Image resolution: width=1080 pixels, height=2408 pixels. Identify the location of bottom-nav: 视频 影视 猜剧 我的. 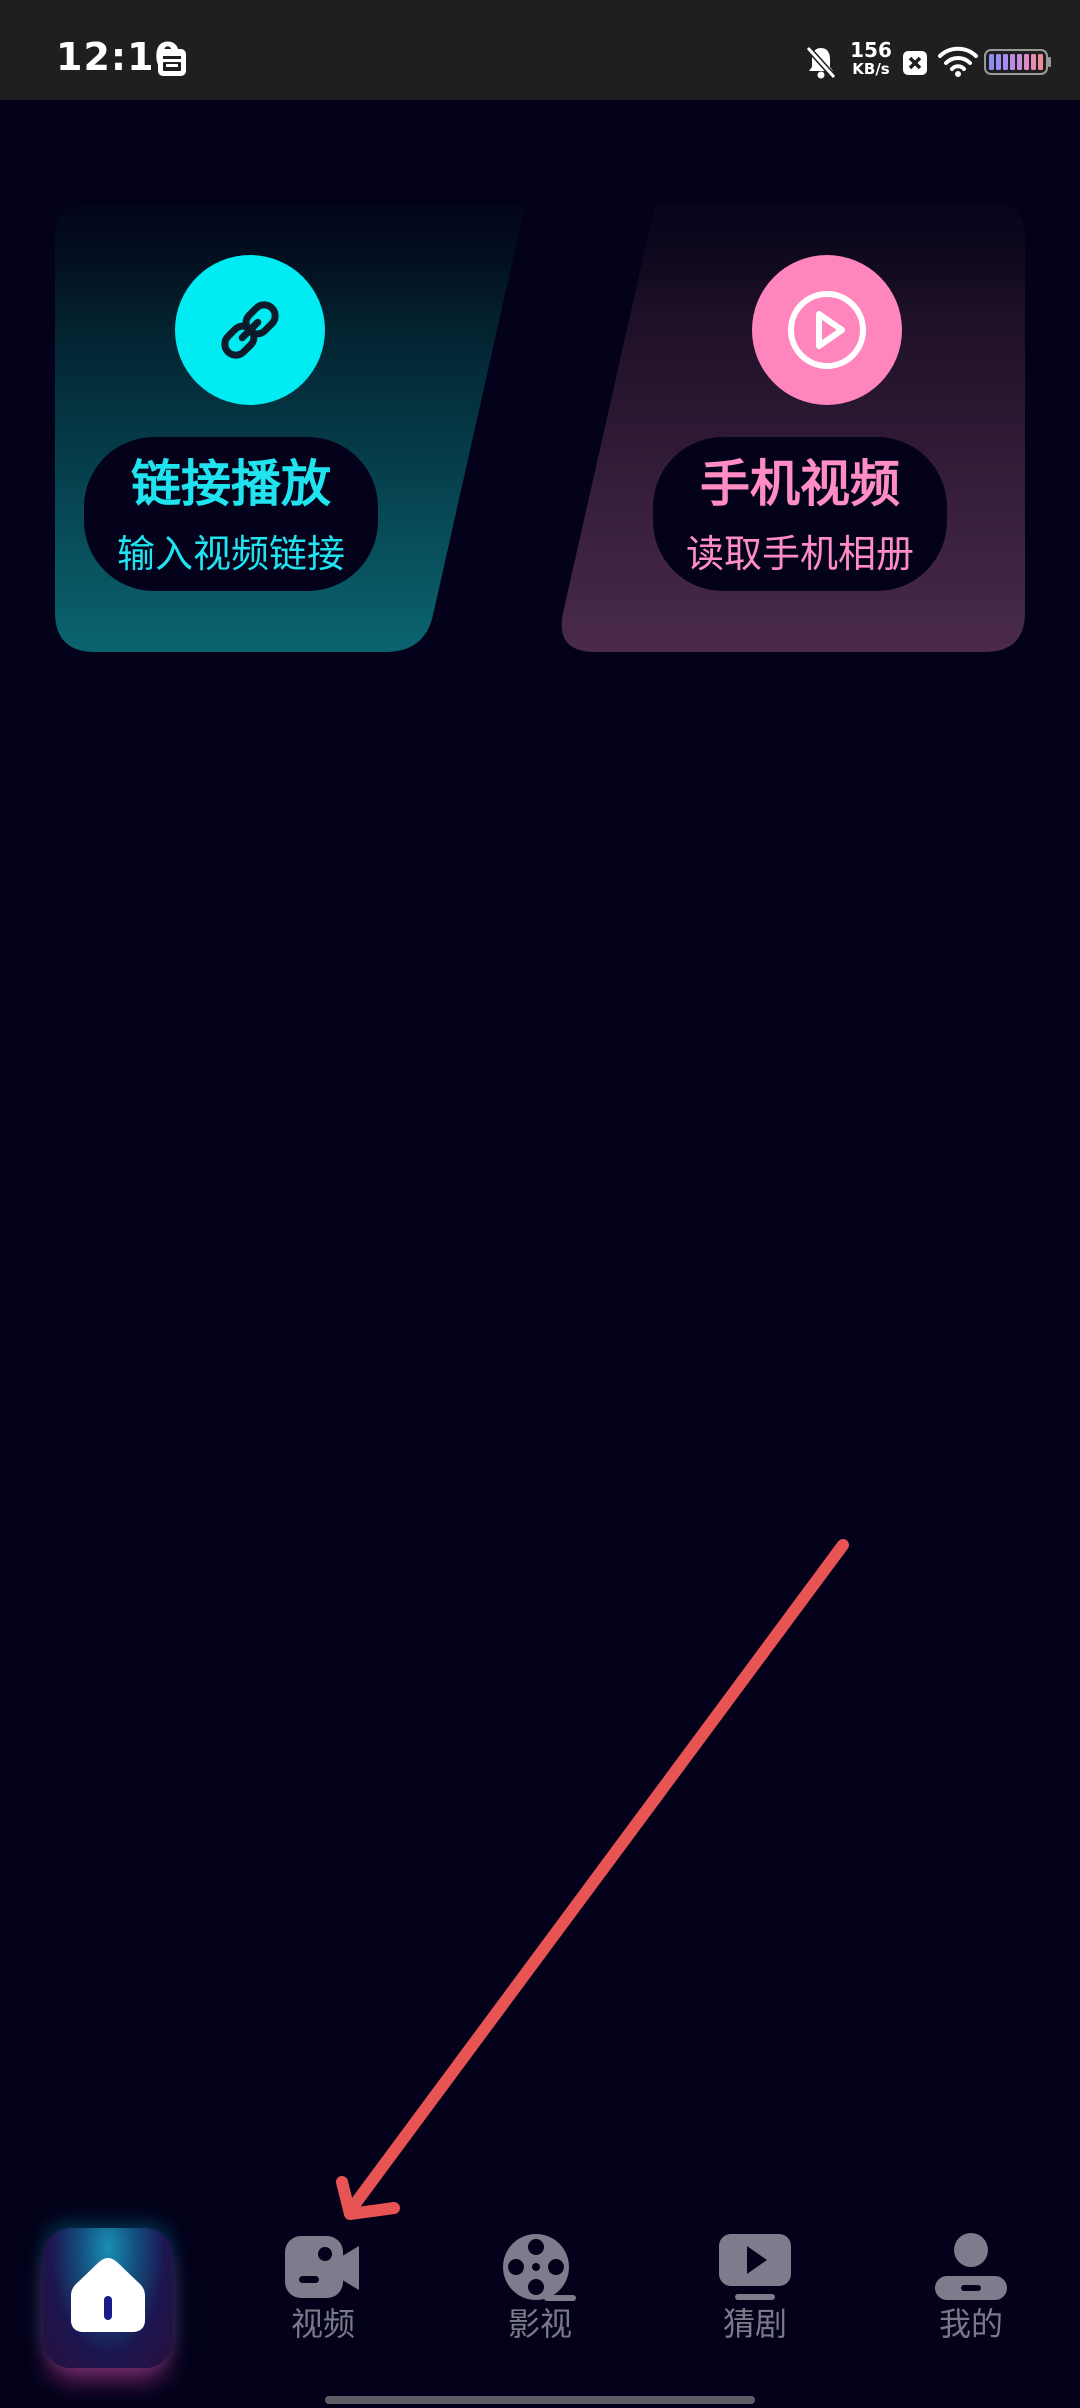
(540, 2309).